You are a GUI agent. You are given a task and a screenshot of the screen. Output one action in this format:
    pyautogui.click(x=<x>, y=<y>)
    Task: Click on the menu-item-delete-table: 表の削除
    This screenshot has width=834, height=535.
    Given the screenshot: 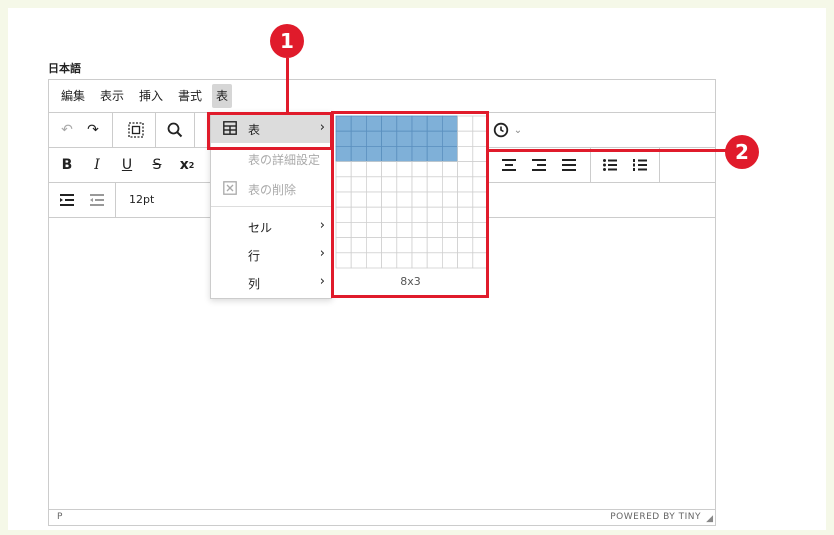 What is the action you would take?
    pyautogui.click(x=271, y=189)
    